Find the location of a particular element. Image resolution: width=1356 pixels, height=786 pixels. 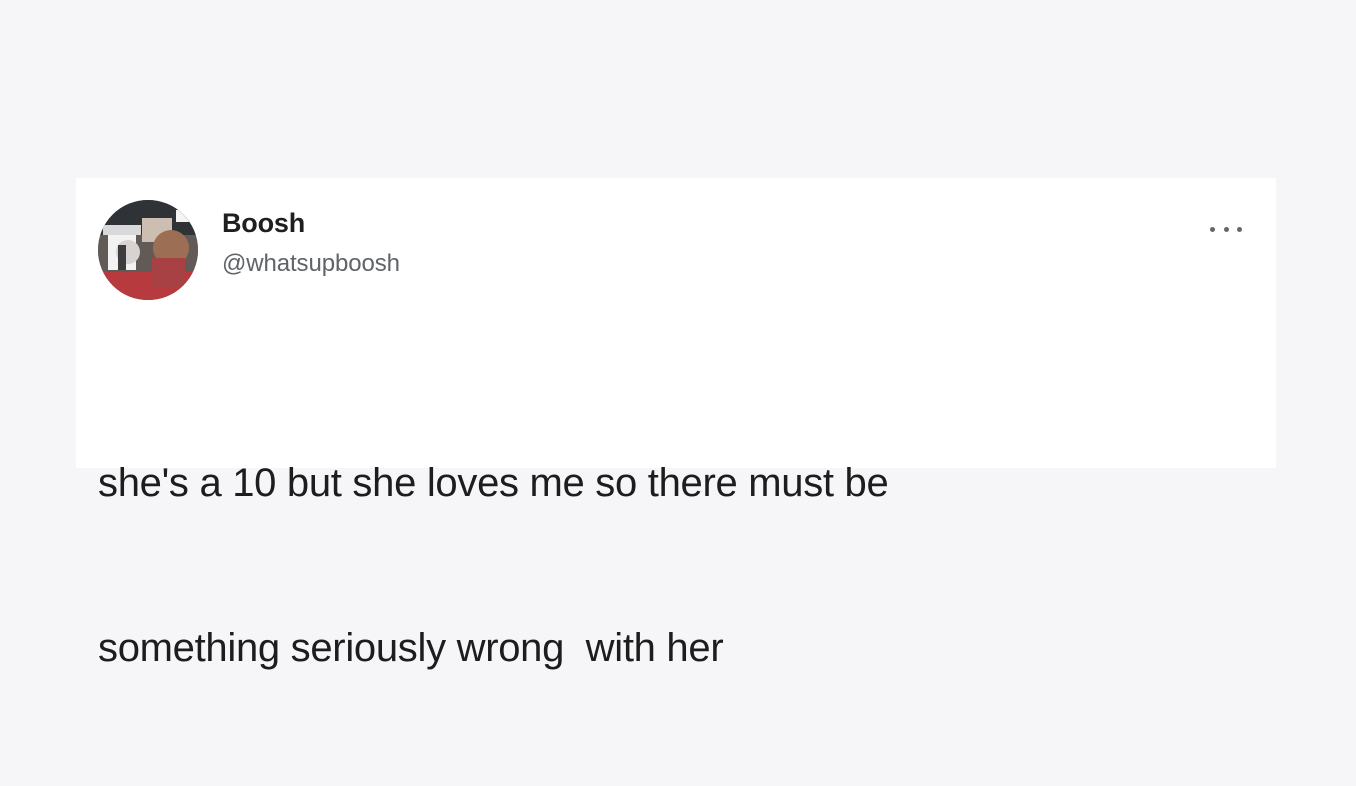

user-info: Boosh @whatsupboosh is located at coordinates (311, 243).